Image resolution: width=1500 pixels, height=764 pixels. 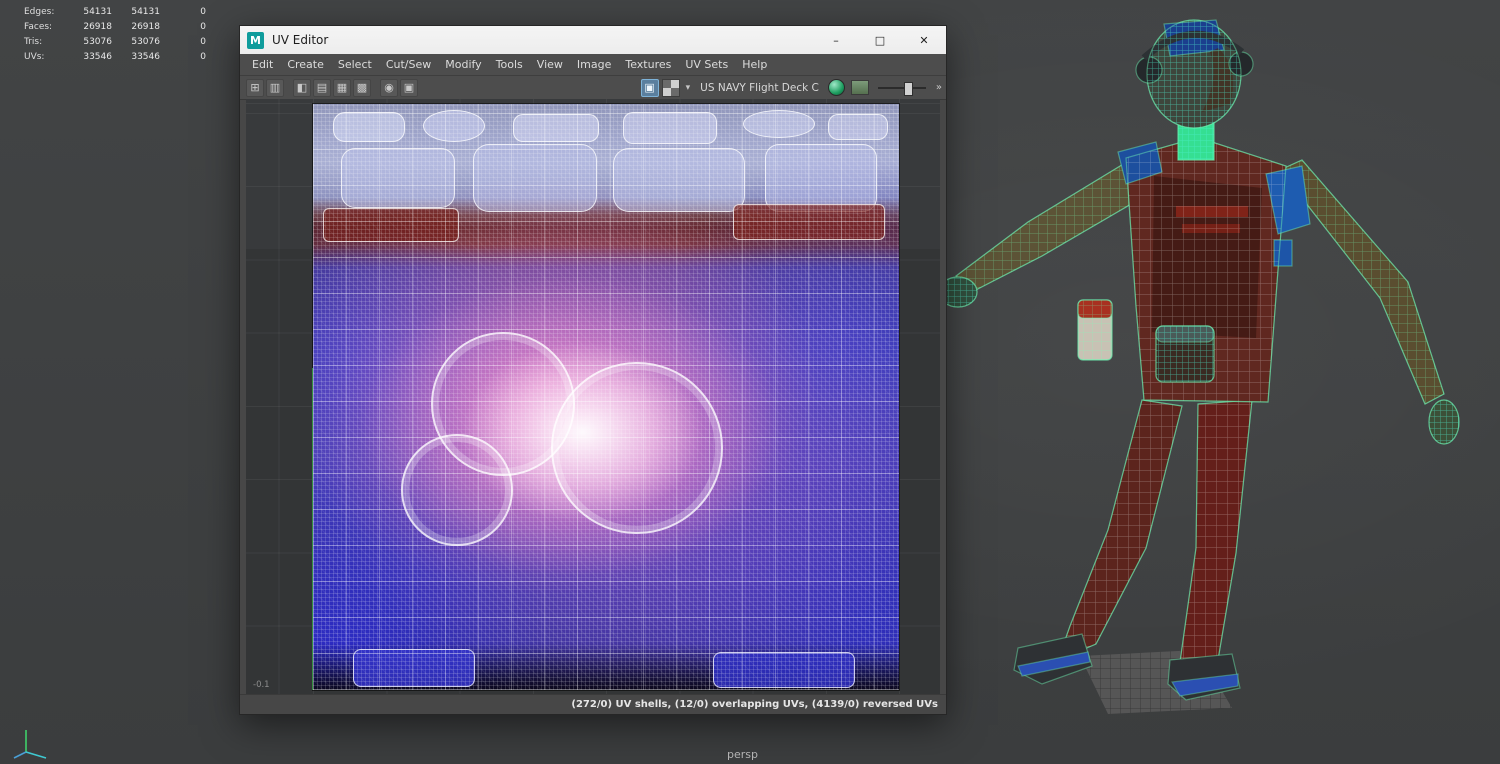 What do you see at coordinates (836, 40) in the screenshot?
I see `minimize-button: –` at bounding box center [836, 40].